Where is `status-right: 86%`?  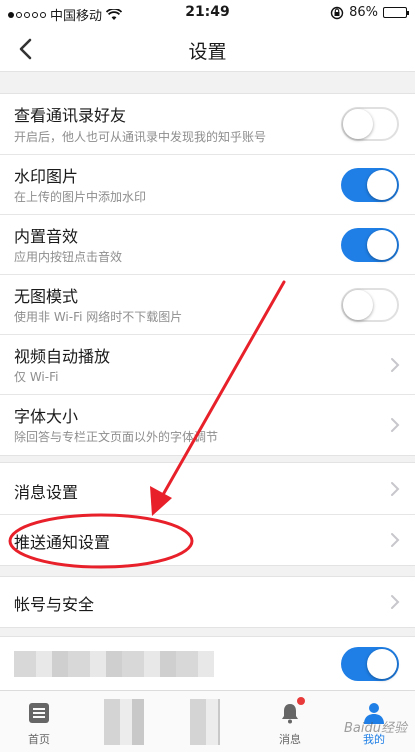 status-right: 86% is located at coordinates (369, 12).